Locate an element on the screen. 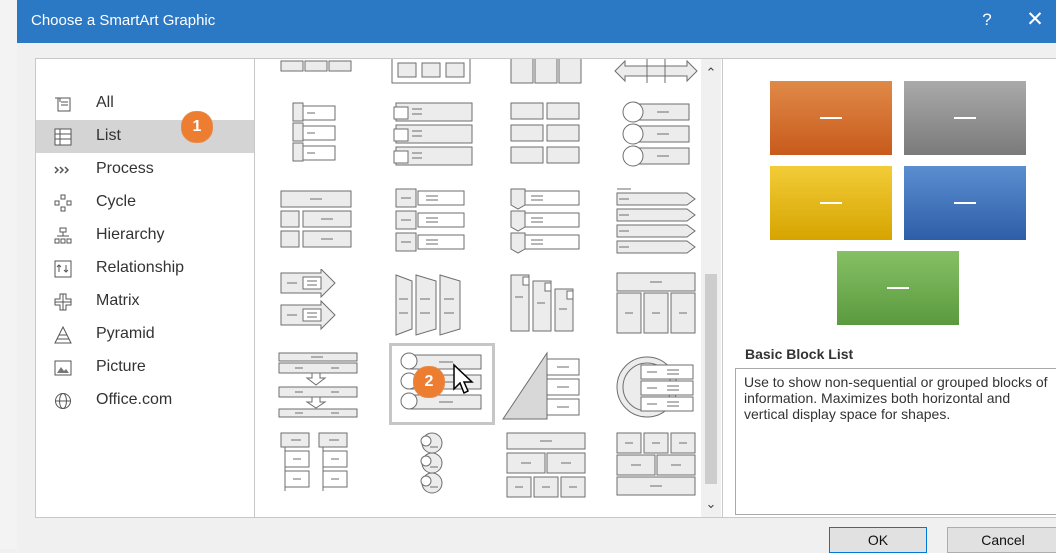 This screenshot has width=1056, height=553. layout-name: Basic Block List is located at coordinates (799, 354).